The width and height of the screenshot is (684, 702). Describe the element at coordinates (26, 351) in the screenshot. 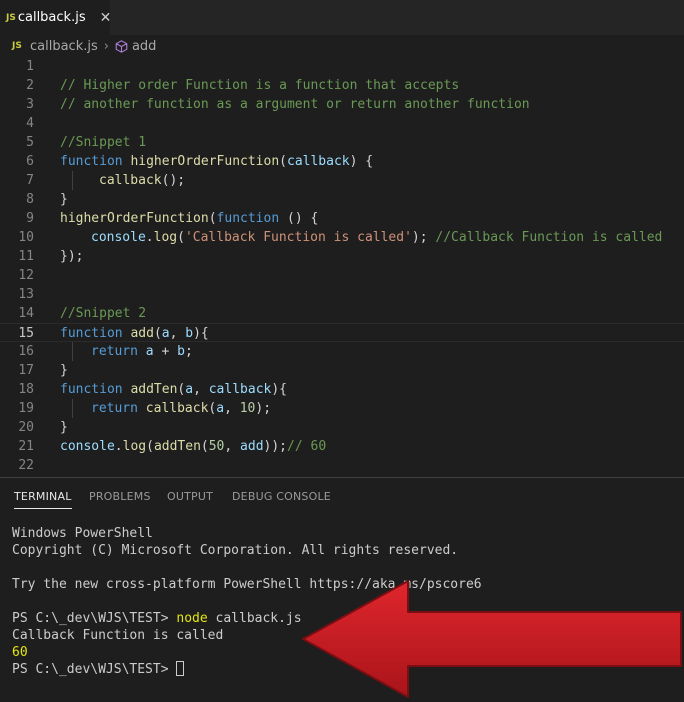

I see `line-number: 16` at that location.